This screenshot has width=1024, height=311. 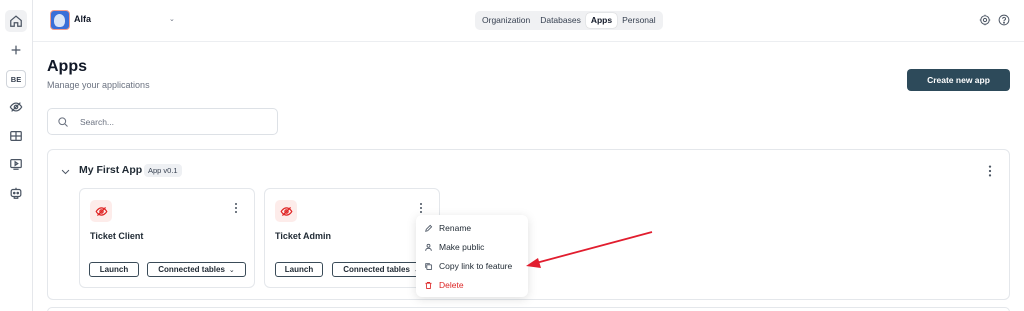 What do you see at coordinates (476, 266) in the screenshot?
I see `menu-item-label: Copy link to feature` at bounding box center [476, 266].